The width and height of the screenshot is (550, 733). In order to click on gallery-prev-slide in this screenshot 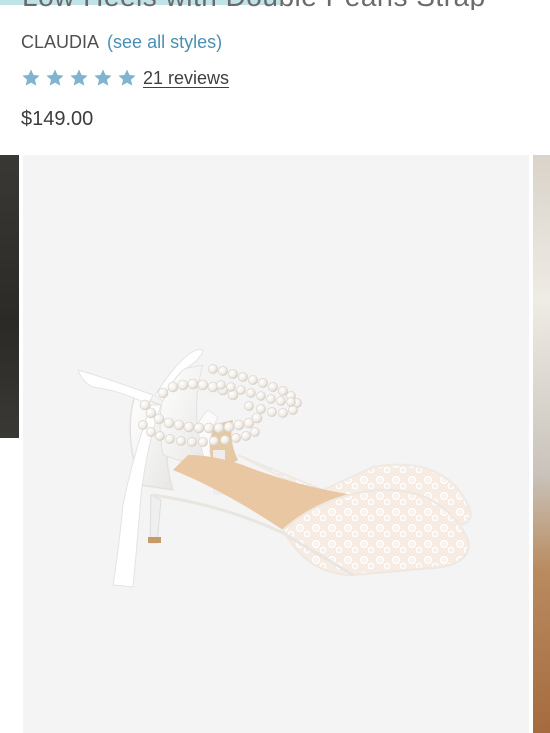, I will do `click(9, 296)`.